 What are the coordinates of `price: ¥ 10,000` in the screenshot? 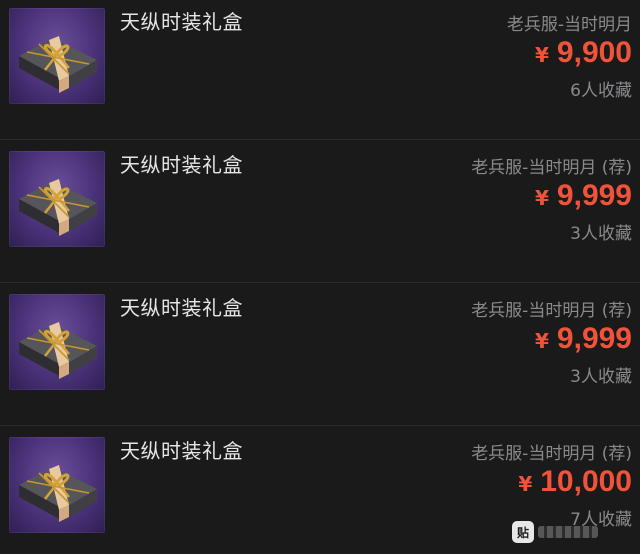 It's located at (575, 482).